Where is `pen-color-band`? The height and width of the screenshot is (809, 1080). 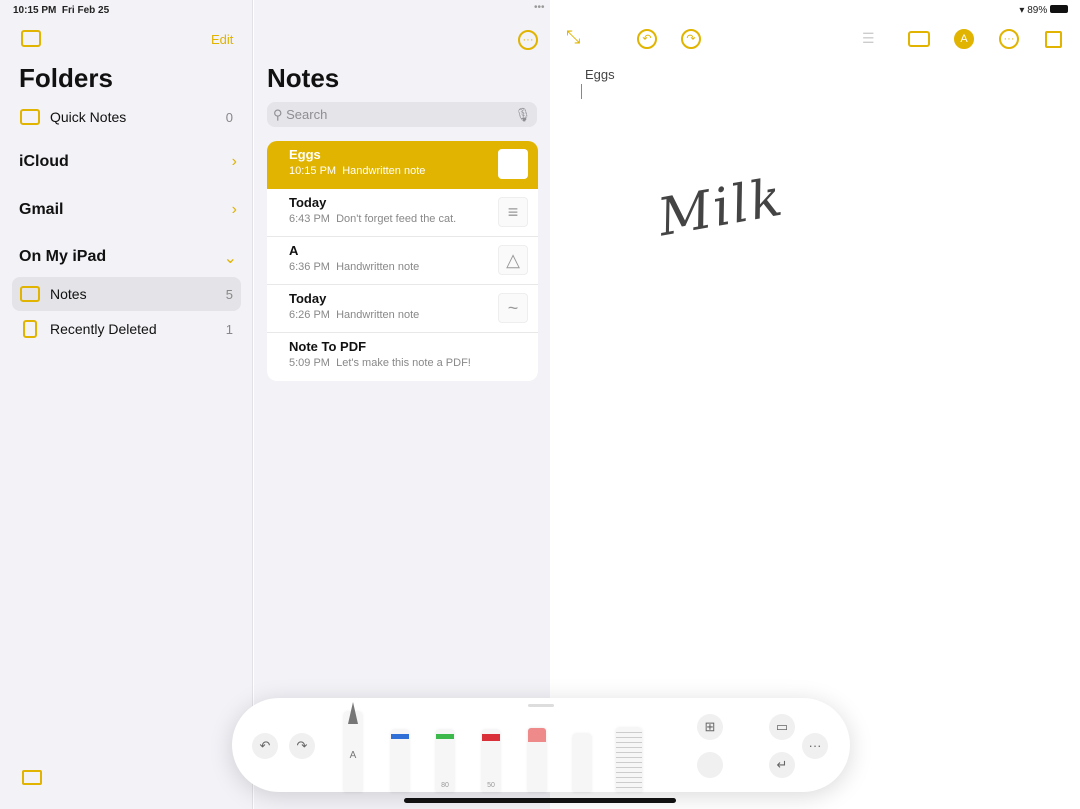
pen-color-band is located at coordinates (400, 736).